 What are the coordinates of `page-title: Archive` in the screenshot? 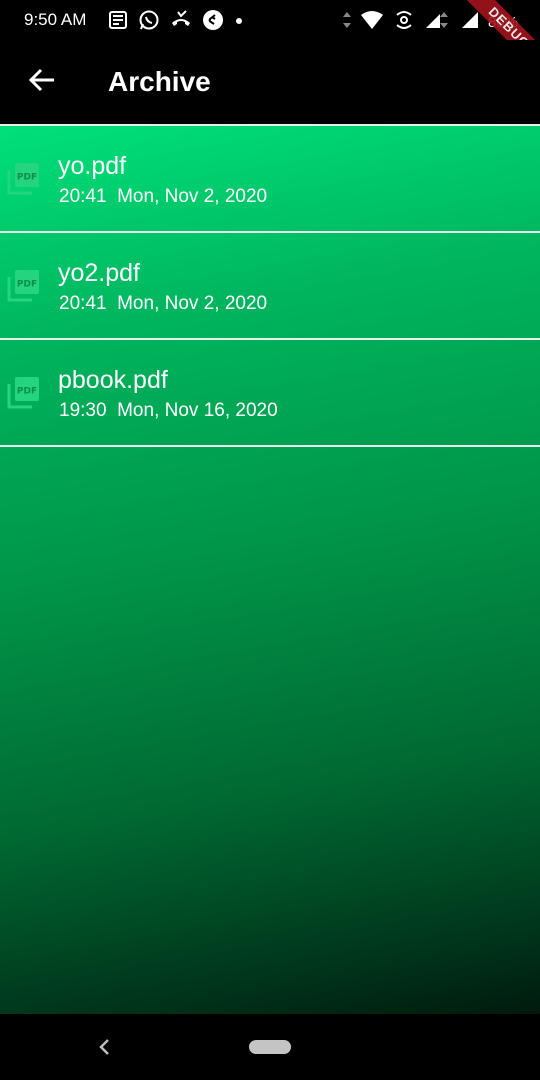 It's located at (159, 81).